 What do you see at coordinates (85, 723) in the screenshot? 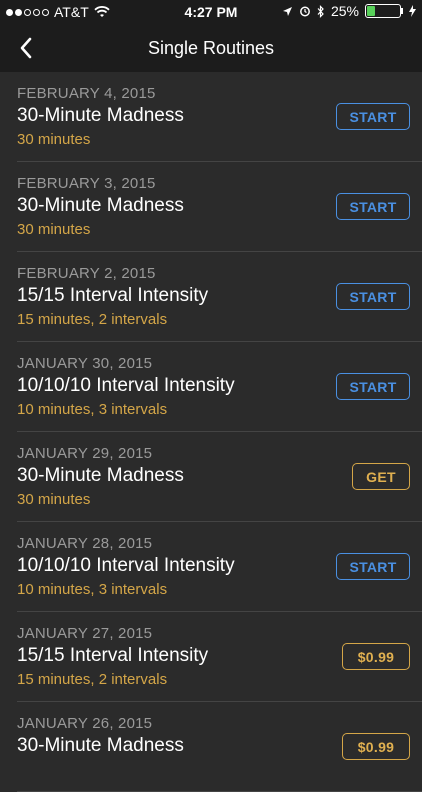
I see `routine-date: JANUARY 26, 2015` at bounding box center [85, 723].